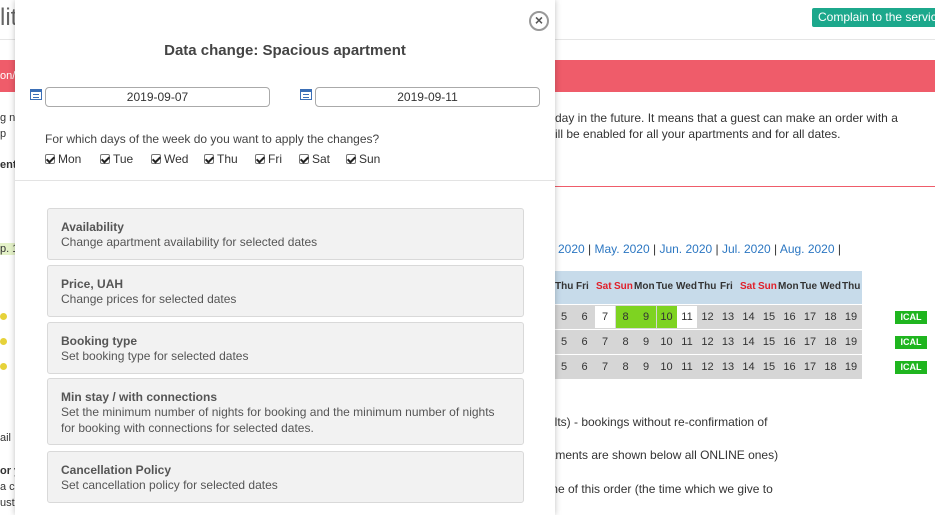 The width and height of the screenshot is (935, 515). Describe the element at coordinates (685, 249) in the screenshot. I see `month-link: Jun. 2020` at that location.